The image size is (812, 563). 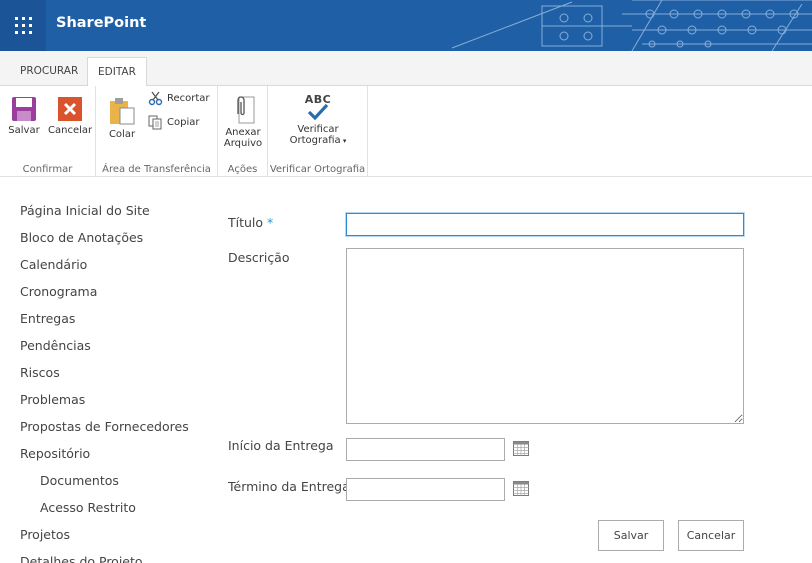 I want to click on save-label: Salvar, so click(x=24, y=130).